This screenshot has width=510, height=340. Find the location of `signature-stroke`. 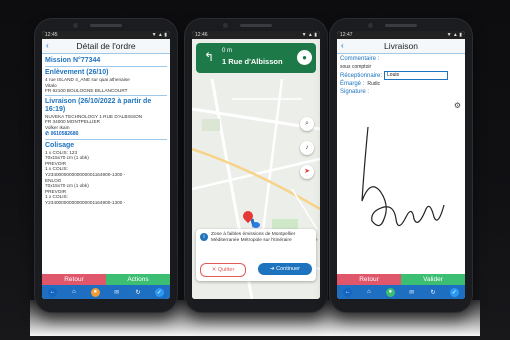

signature-stroke is located at coordinates (403, 176).